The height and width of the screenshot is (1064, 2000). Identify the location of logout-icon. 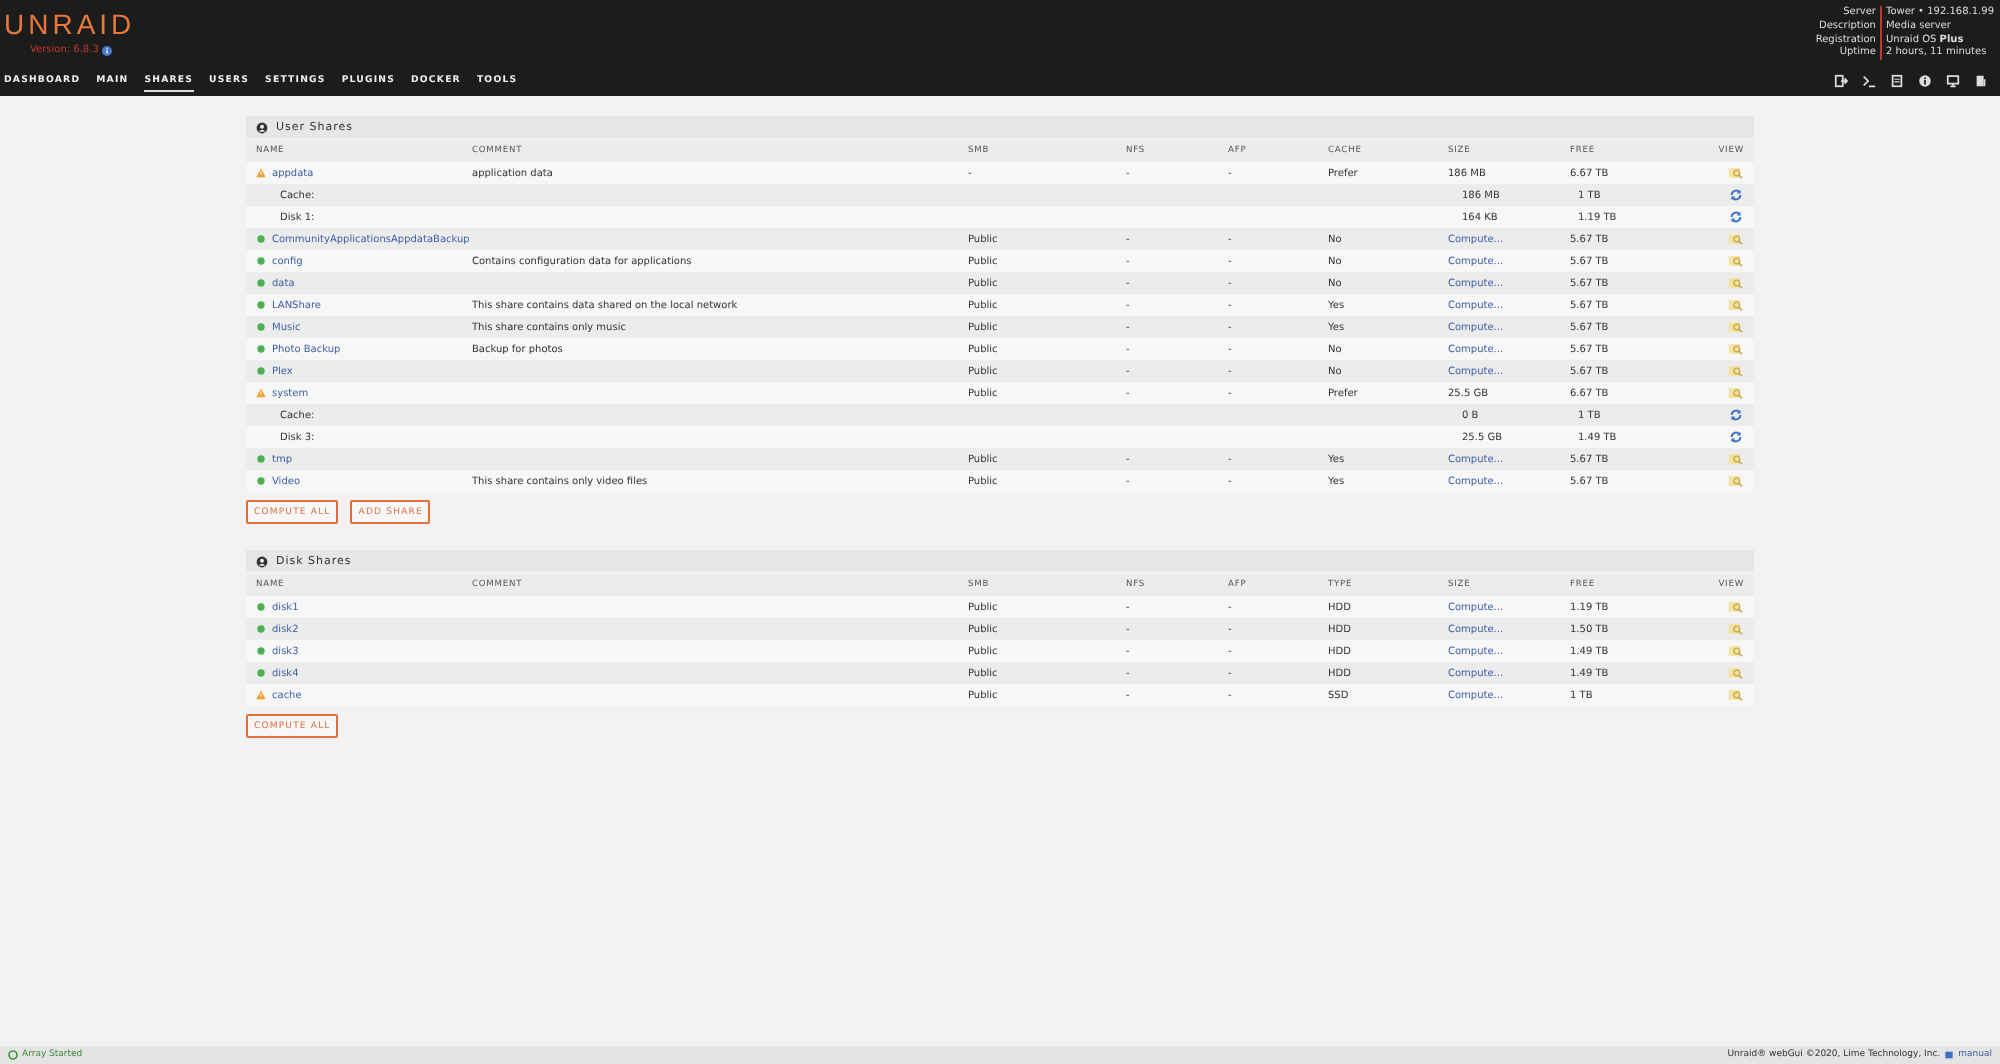
(1841, 81).